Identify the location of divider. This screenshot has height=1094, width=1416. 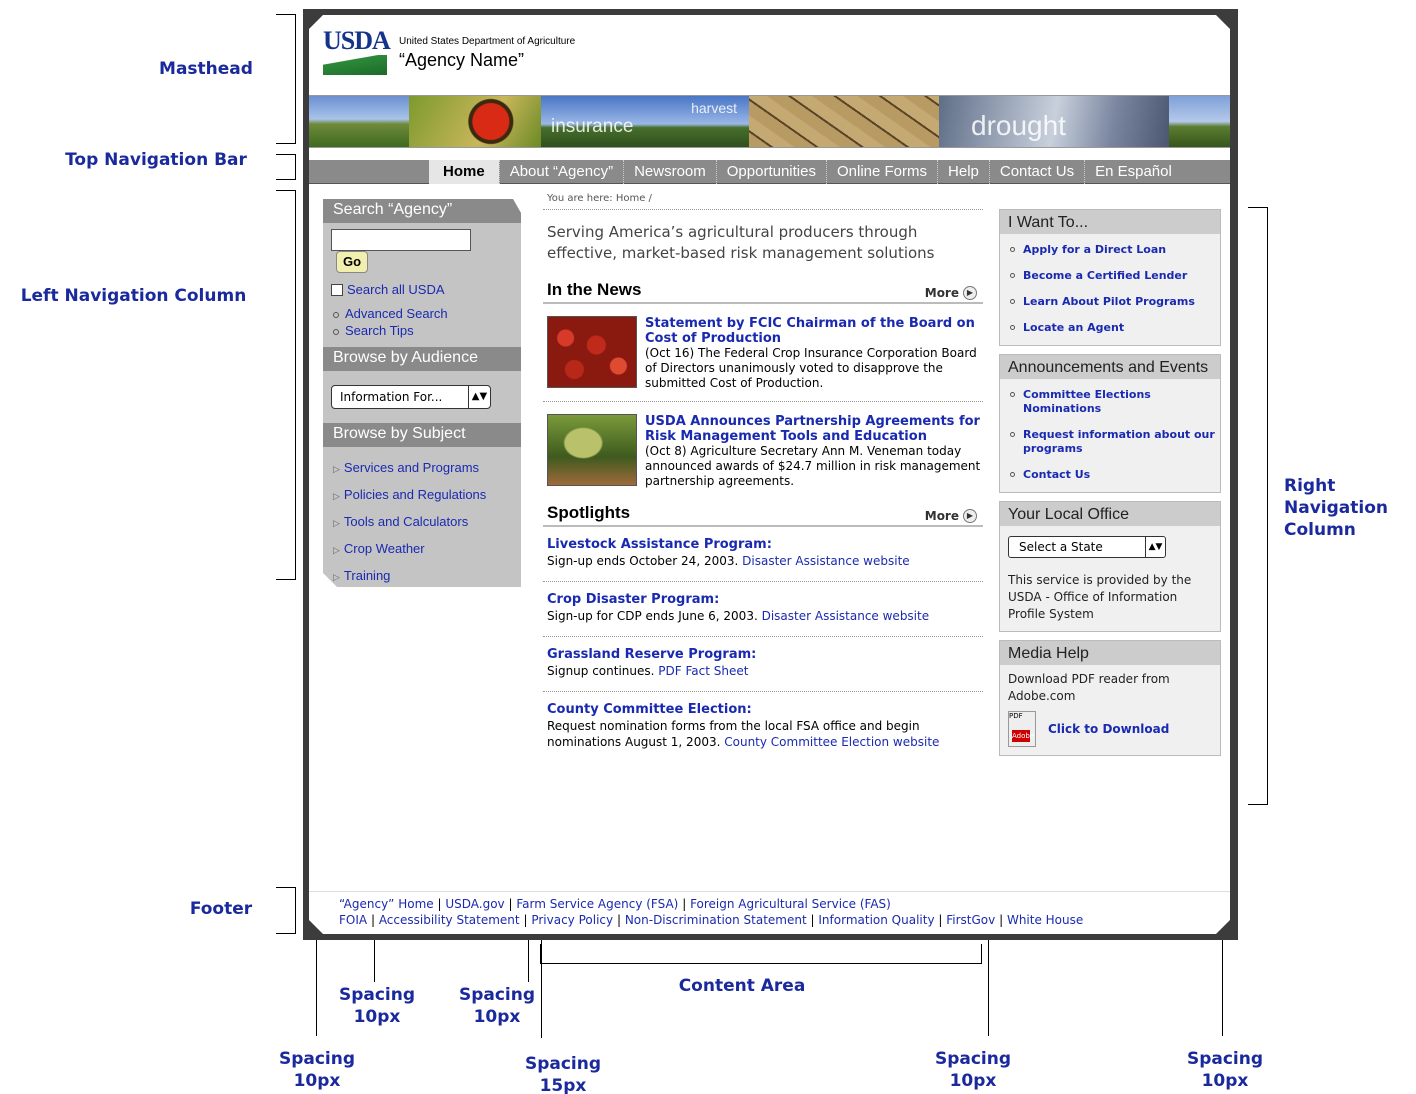
(763, 209).